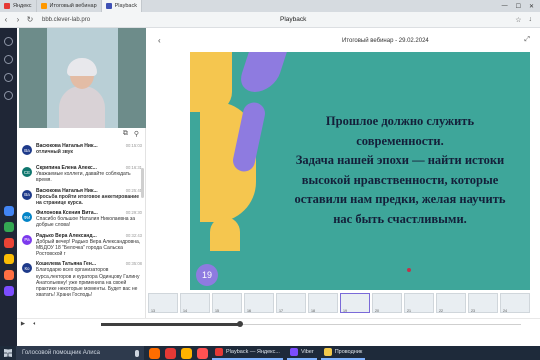  What do you see at coordinates (515, 303) in the screenshot?
I see `slide-thumbnail: 24` at bounding box center [515, 303].